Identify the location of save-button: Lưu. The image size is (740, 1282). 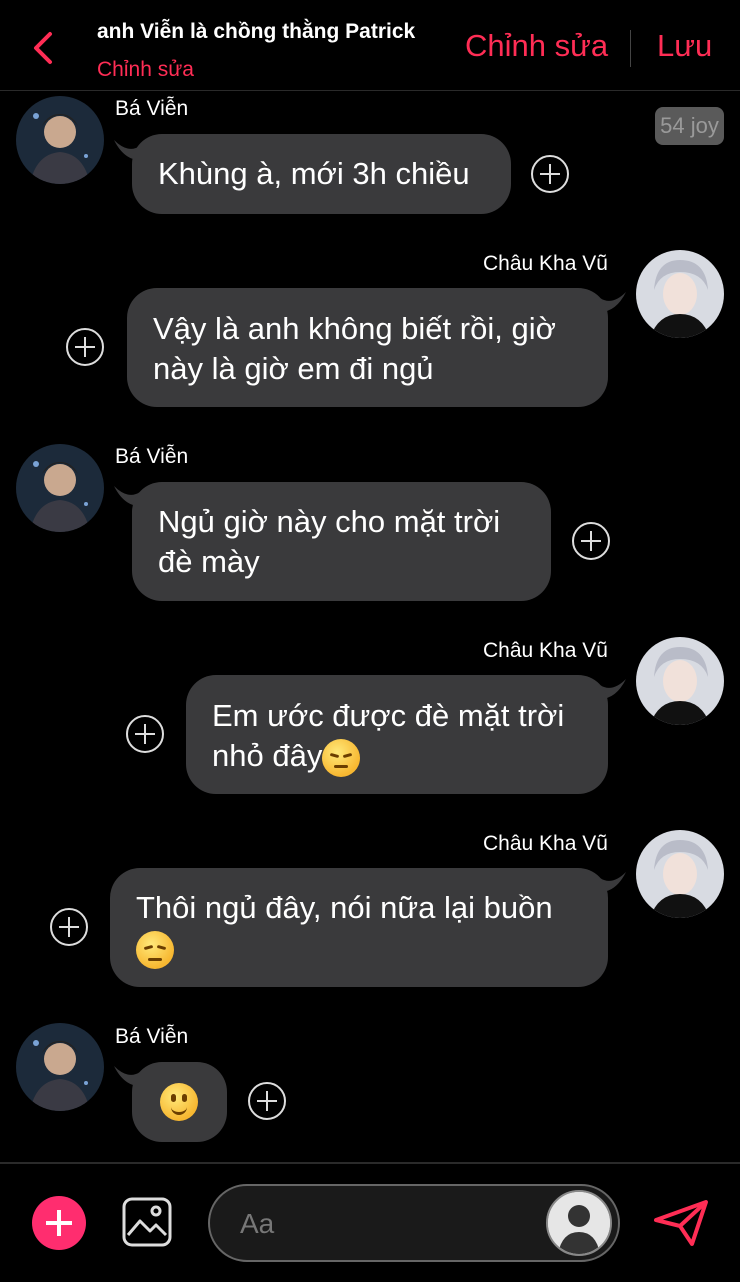
(684, 46).